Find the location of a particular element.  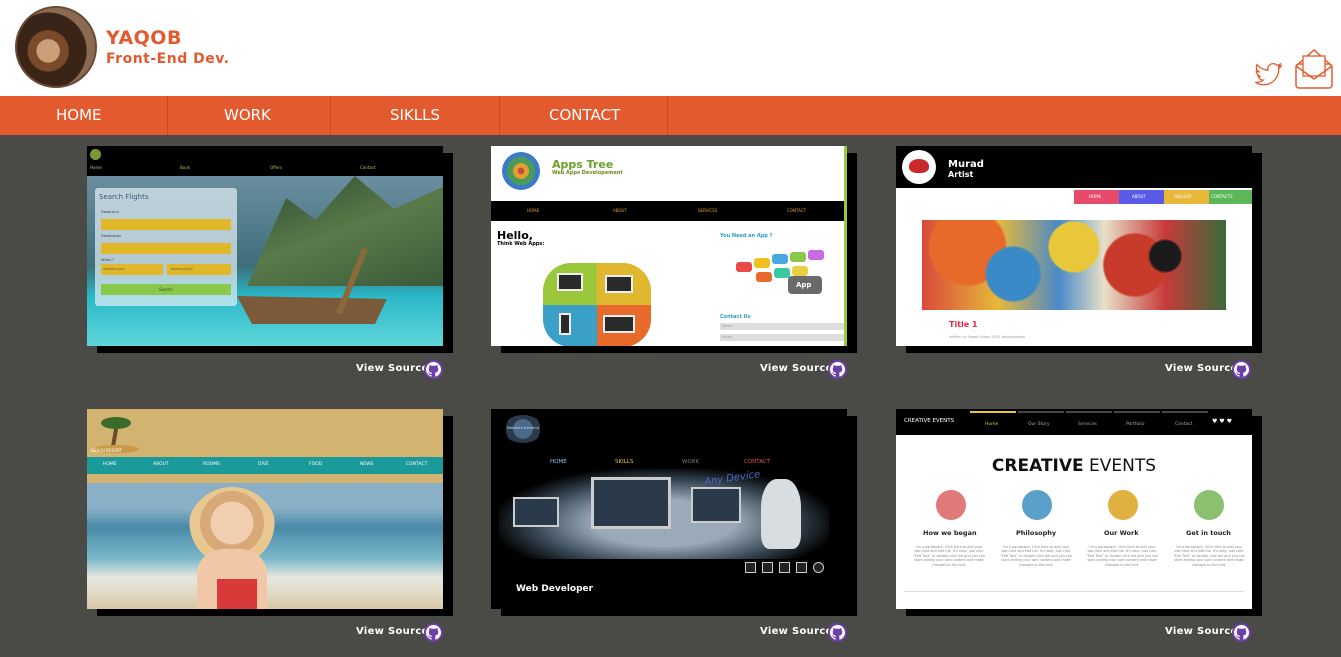

field-placeholder: Name is located at coordinates (727, 326).